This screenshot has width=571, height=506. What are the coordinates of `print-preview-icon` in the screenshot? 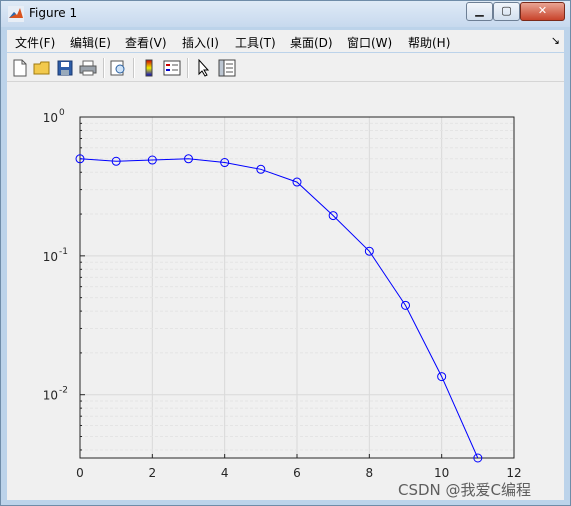 It's located at (118, 68).